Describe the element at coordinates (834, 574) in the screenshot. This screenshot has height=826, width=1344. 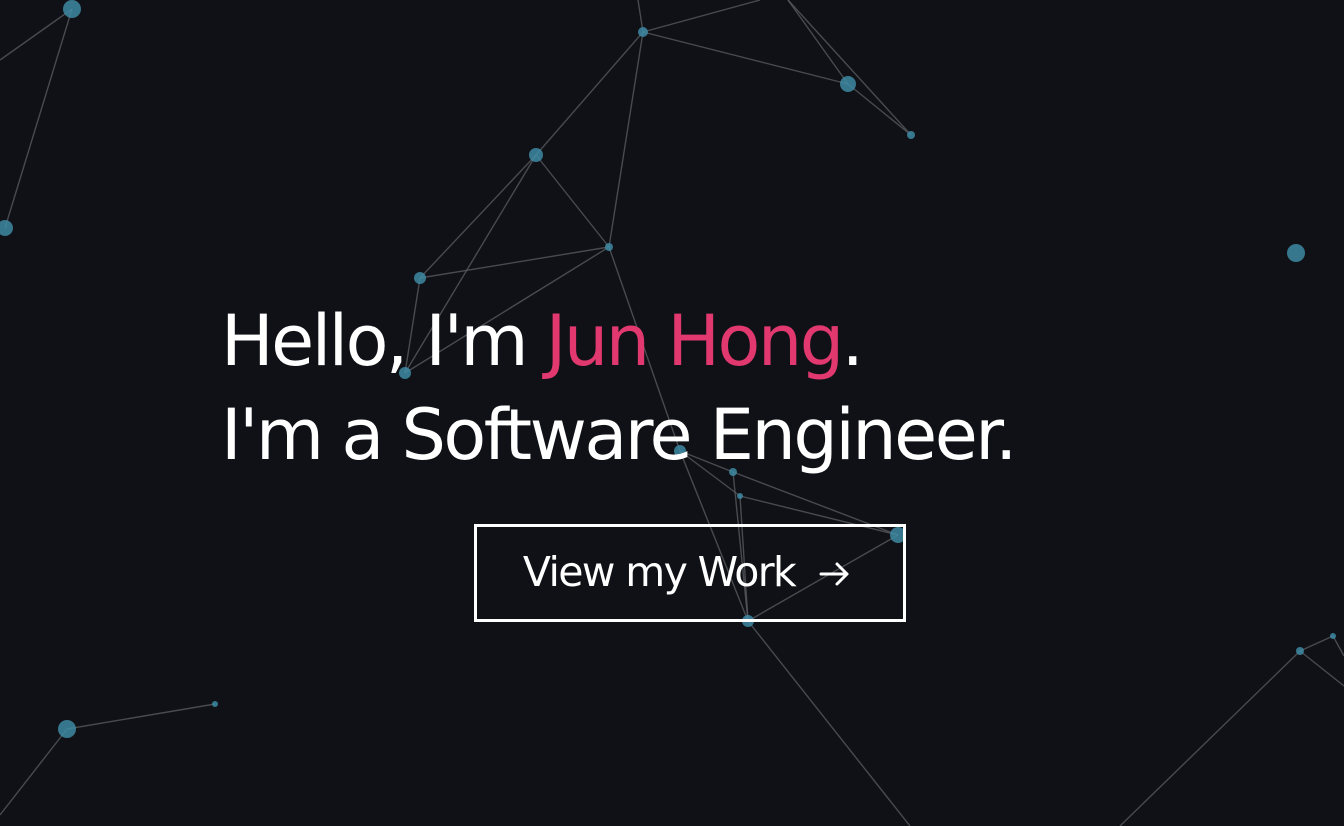
I see `arrow-right-icon` at that location.